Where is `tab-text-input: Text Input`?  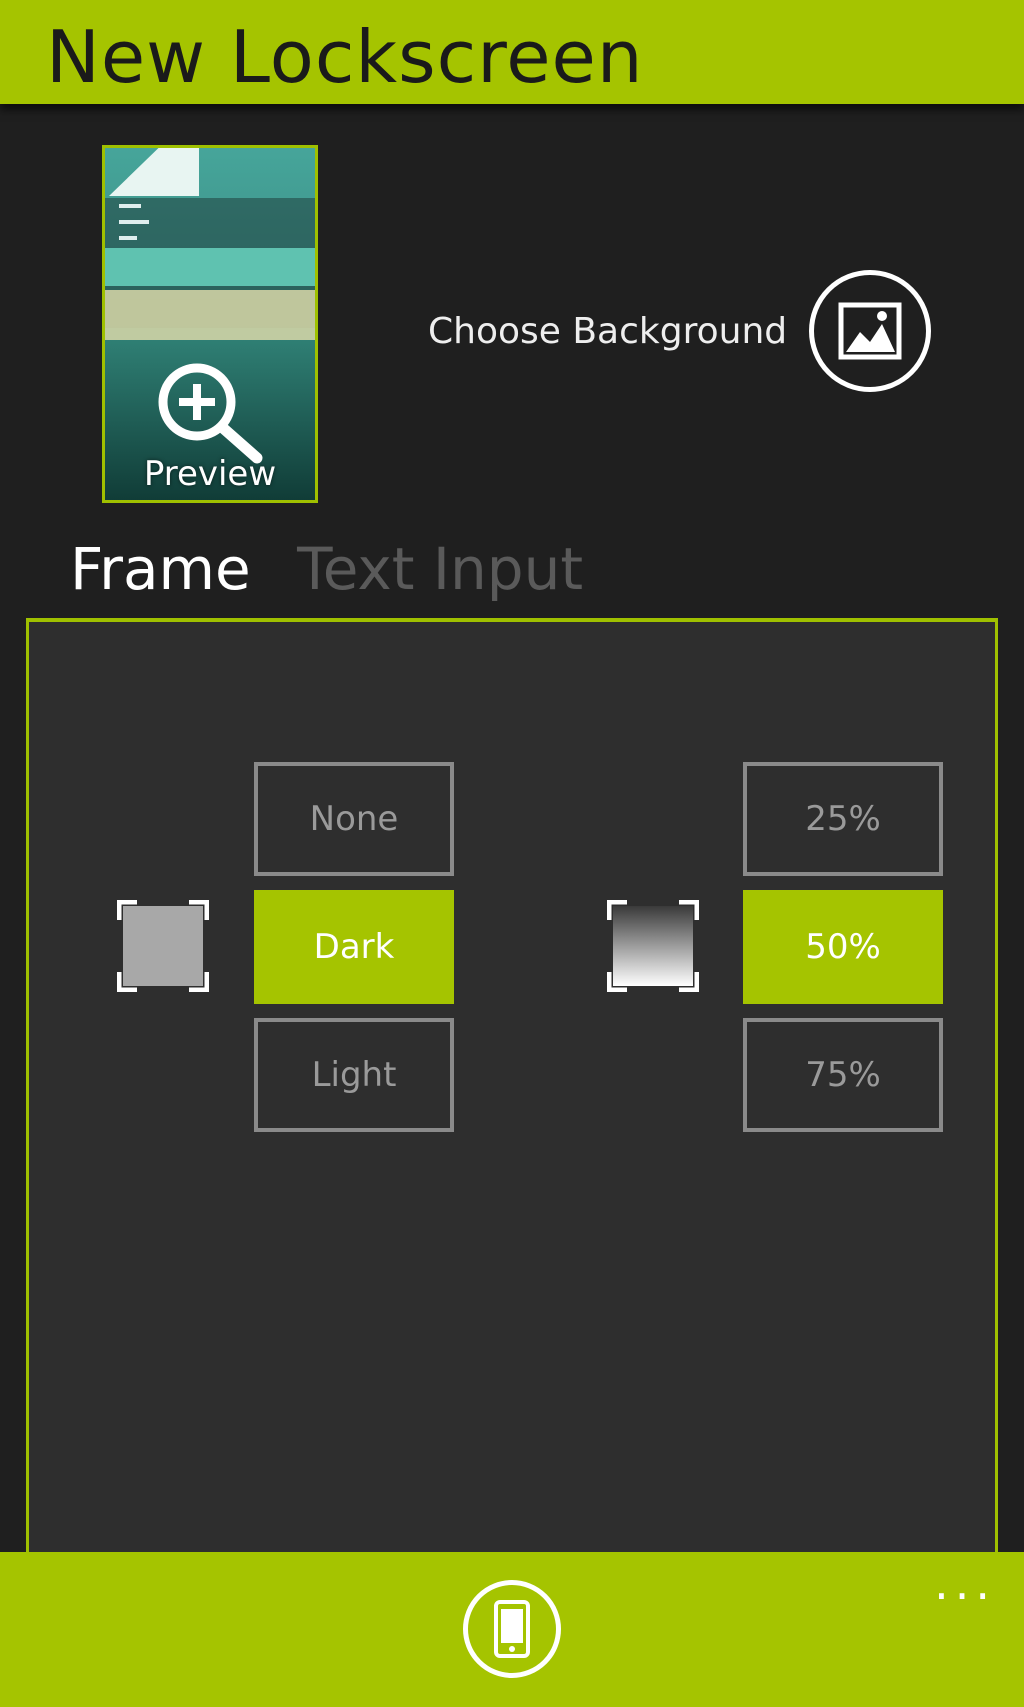
tab-text-input: Text Input is located at coordinates (440, 569).